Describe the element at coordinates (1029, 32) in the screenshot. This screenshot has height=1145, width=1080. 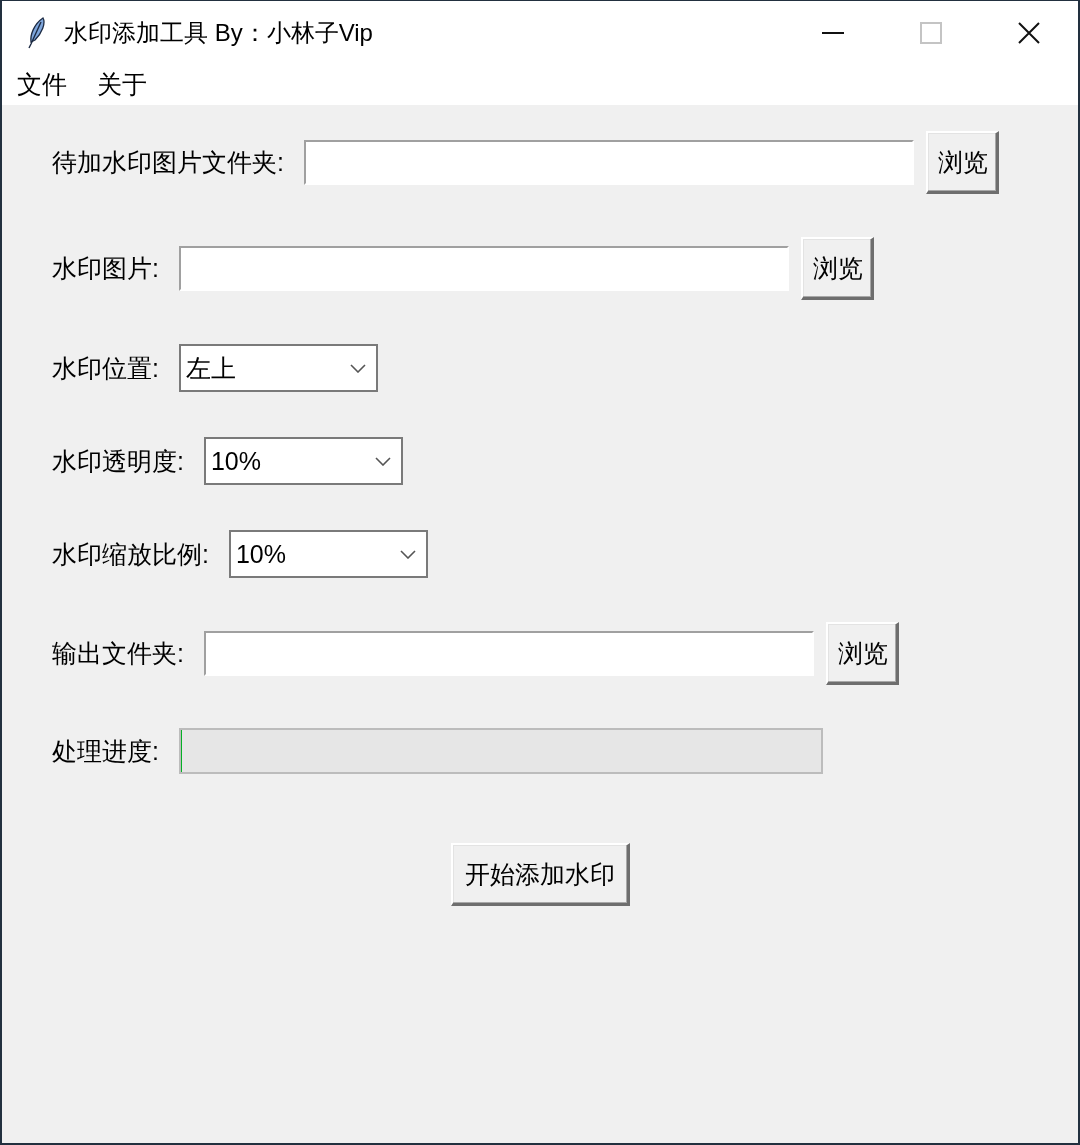
I see `close-icon` at that location.